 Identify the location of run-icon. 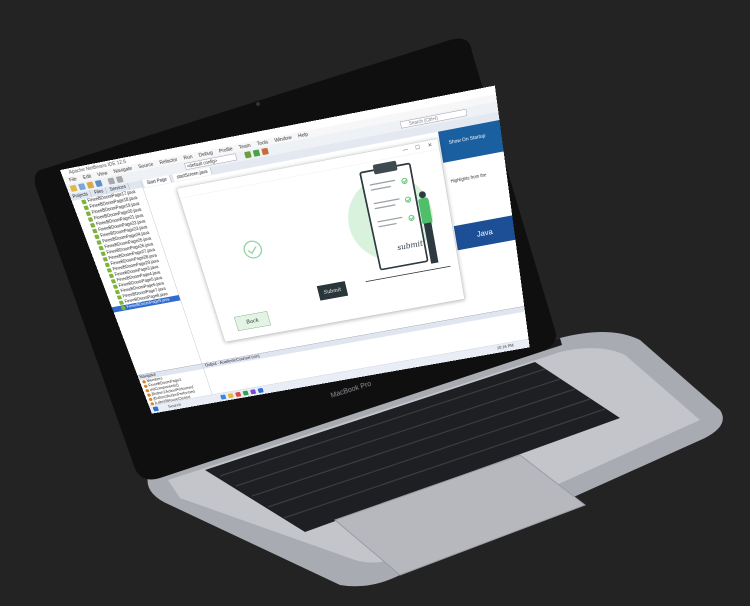
(256, 153).